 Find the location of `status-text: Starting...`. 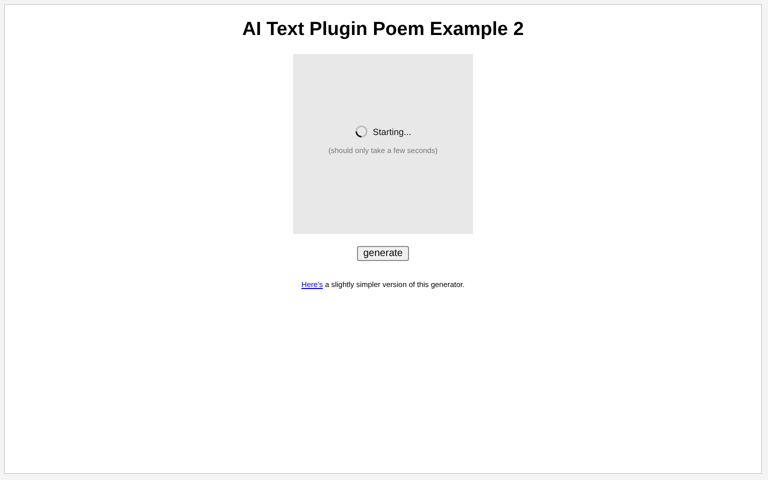

status-text: Starting... is located at coordinates (392, 131).